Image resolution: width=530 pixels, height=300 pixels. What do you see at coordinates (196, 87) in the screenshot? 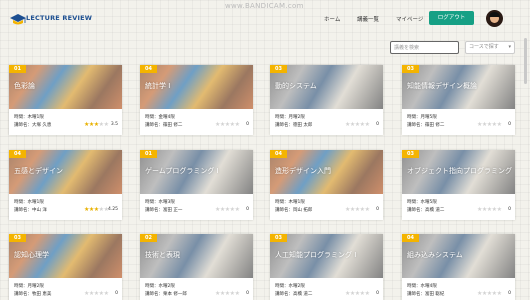
I see `course-image: 04 統計学 I` at bounding box center [196, 87].